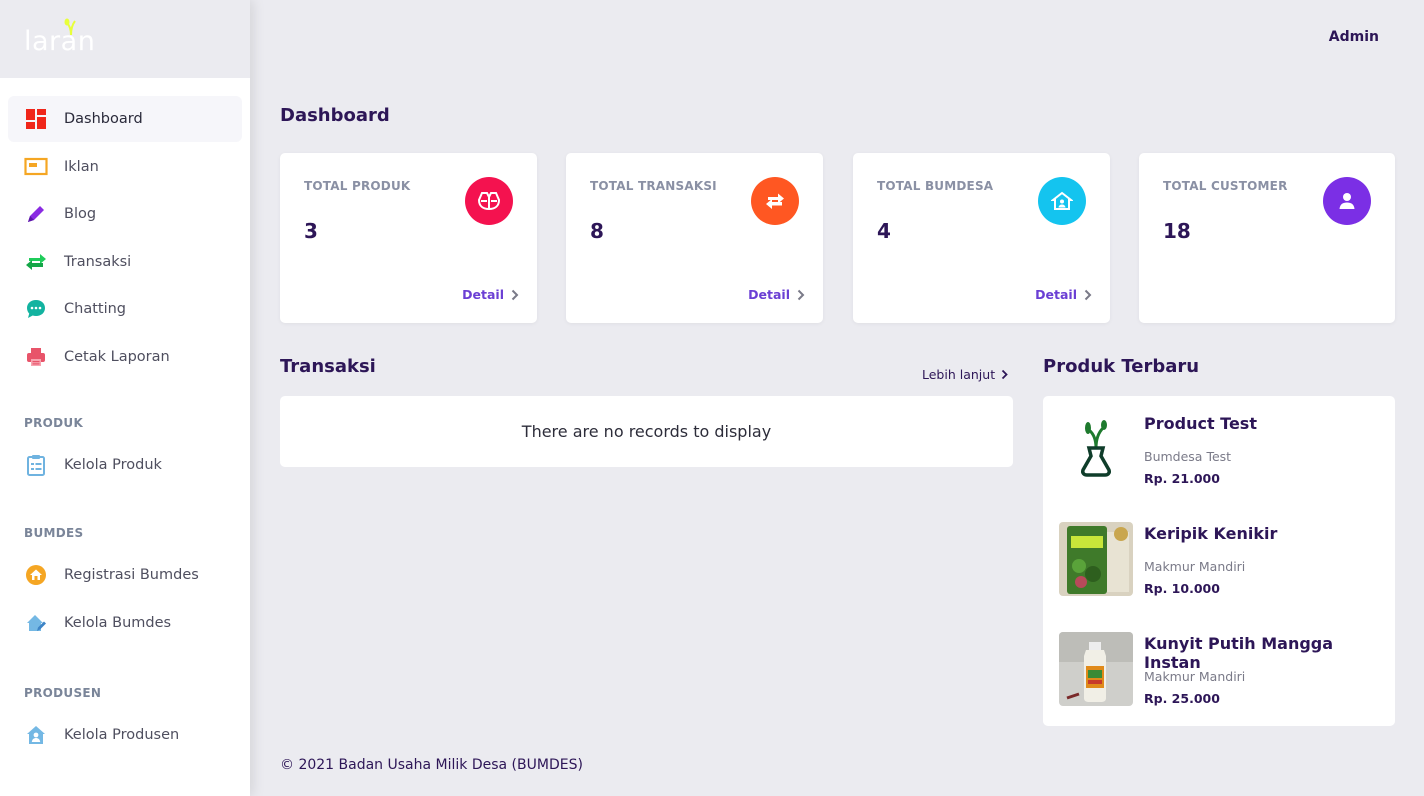 This screenshot has height=796, width=1424. What do you see at coordinates (489, 201) in the screenshot?
I see `box-icon` at bounding box center [489, 201].